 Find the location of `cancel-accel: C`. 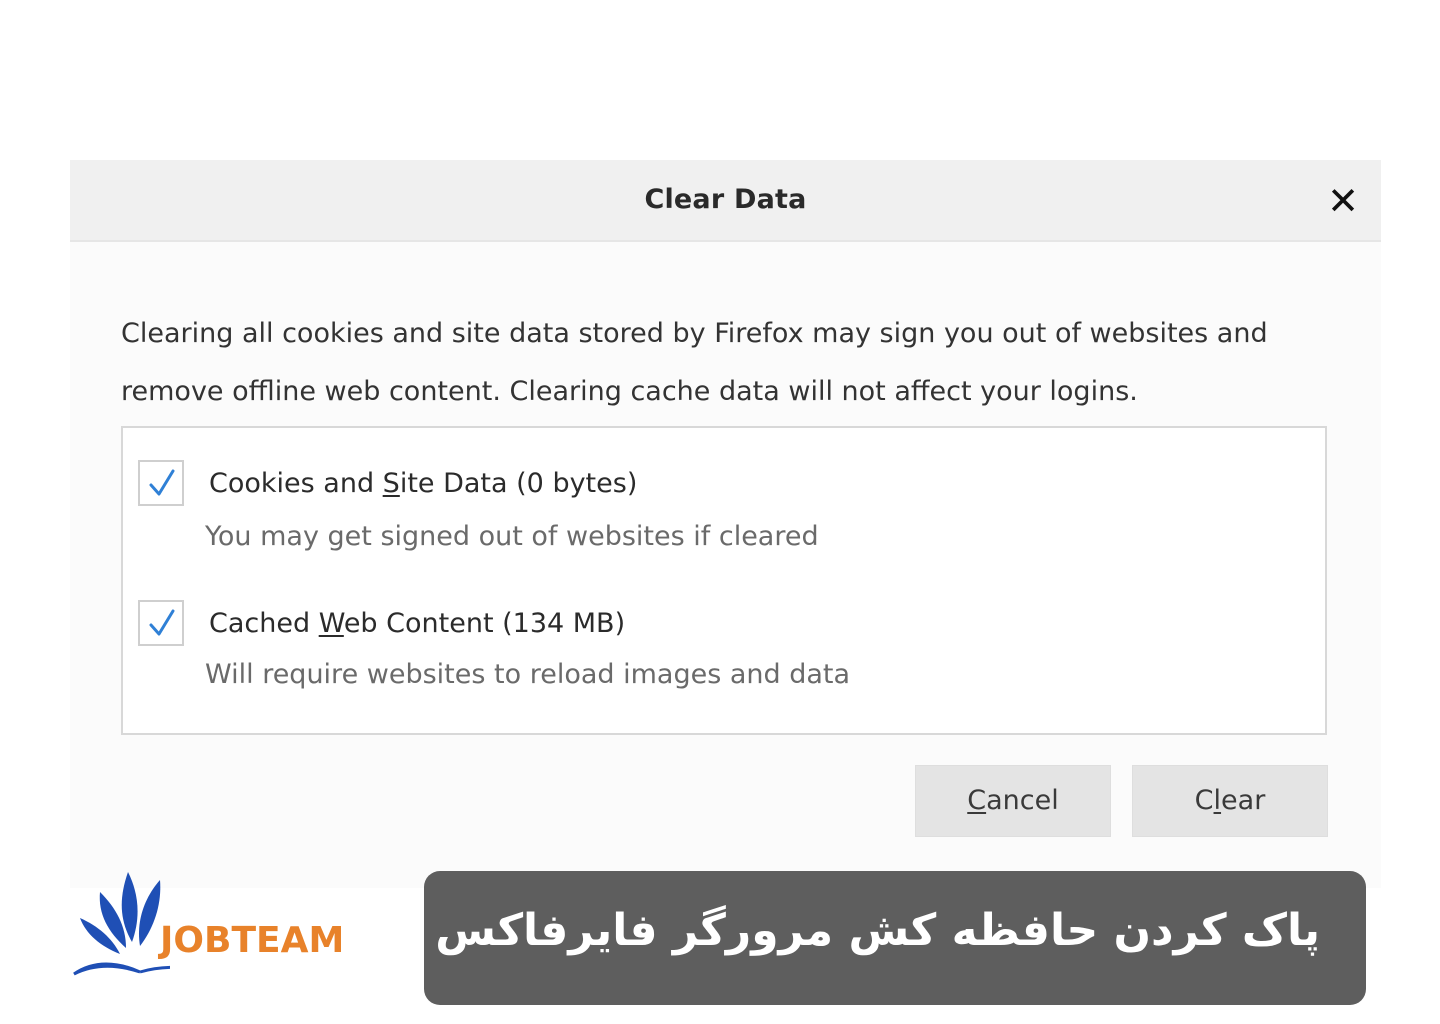

cancel-accel: C is located at coordinates (977, 800).